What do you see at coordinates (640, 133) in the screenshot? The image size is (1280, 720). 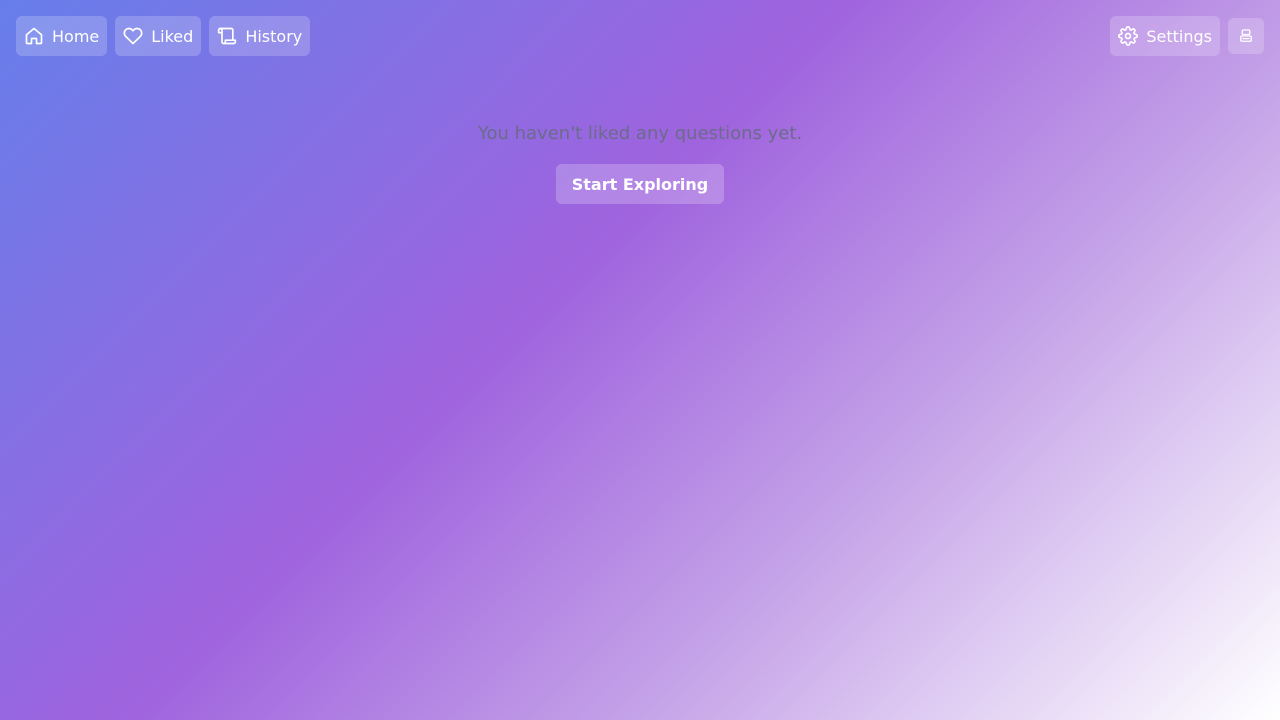 I see `empty-state-message: You haven't liked any questions yet.` at bounding box center [640, 133].